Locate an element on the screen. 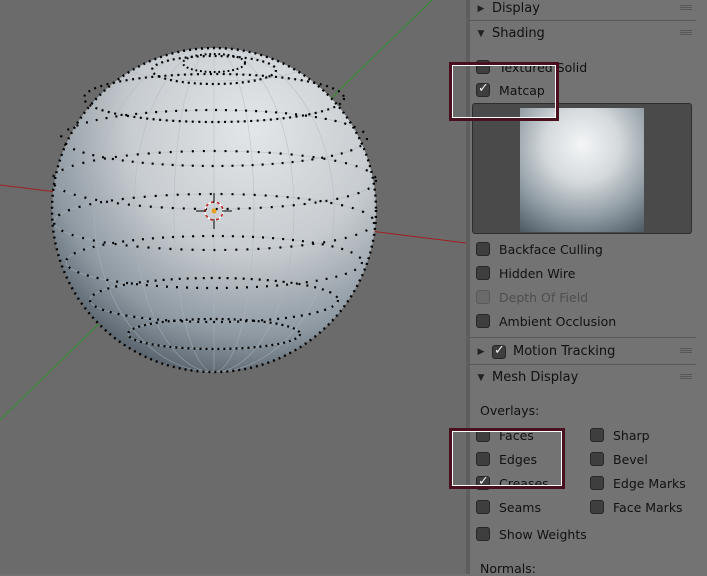  motion-tracking-checkbox is located at coordinates (499, 351).